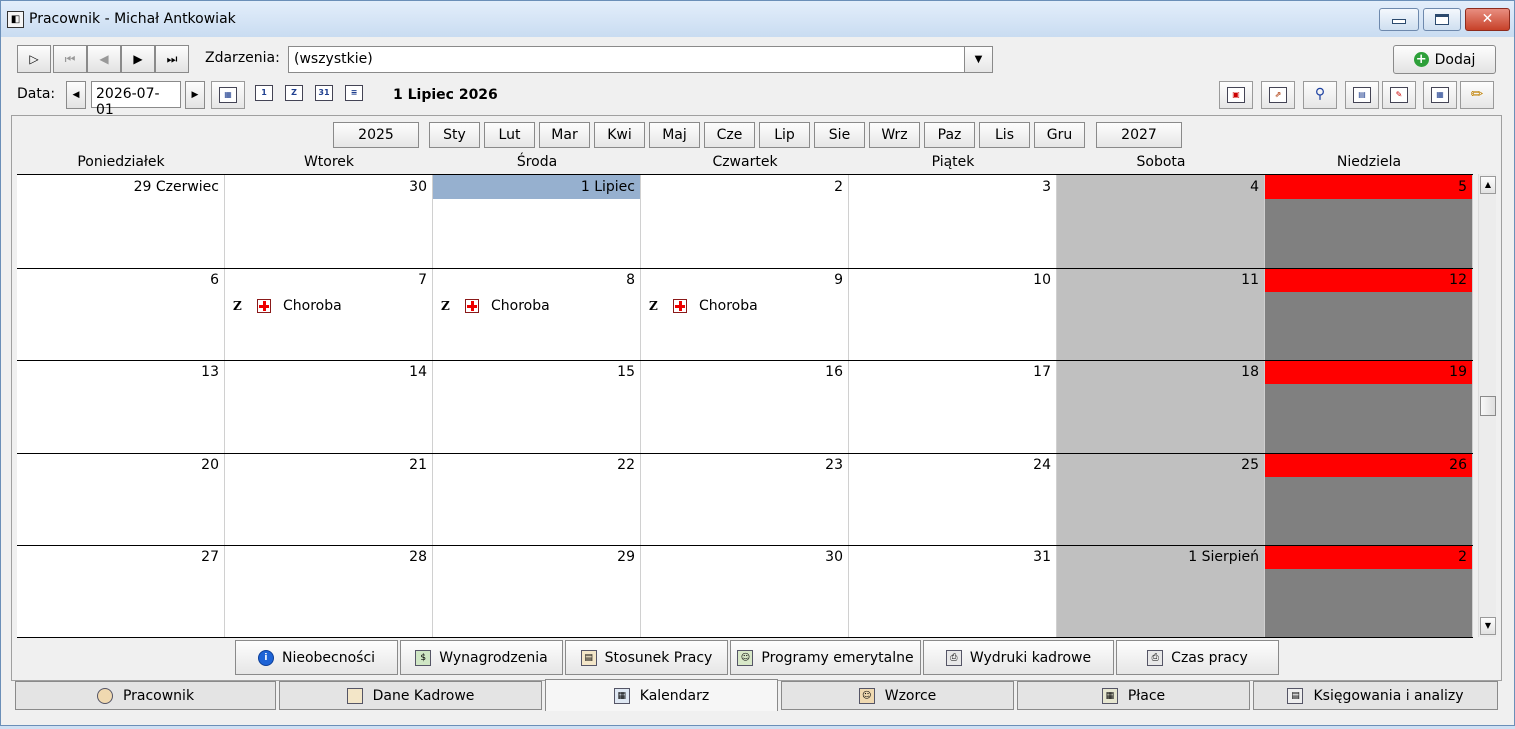 The width and height of the screenshot is (1515, 729). Describe the element at coordinates (1455, 59) in the screenshot. I see `add-button-label: Dodaj` at that location.